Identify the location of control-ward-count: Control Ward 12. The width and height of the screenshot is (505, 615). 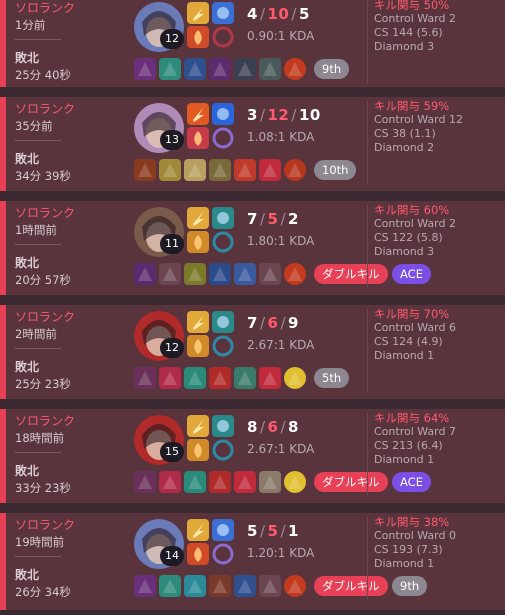
(418, 119).